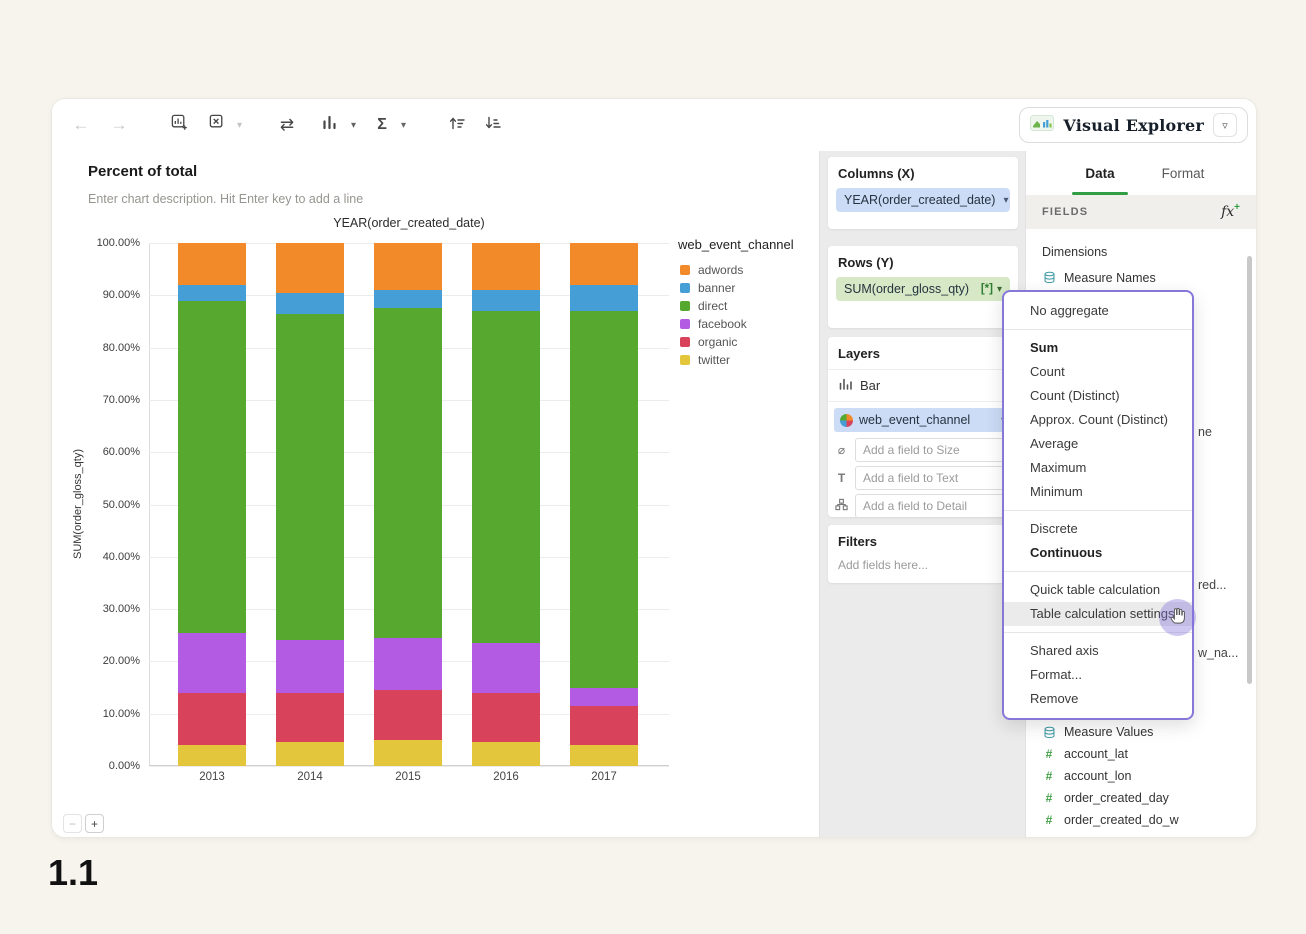  Describe the element at coordinates (713, 360) in the screenshot. I see `legend-item-twitter: twitter` at that location.